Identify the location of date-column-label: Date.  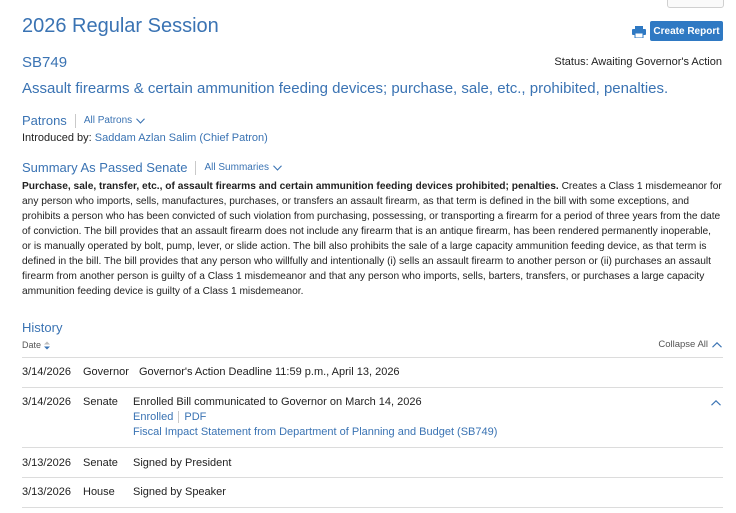
(32, 345).